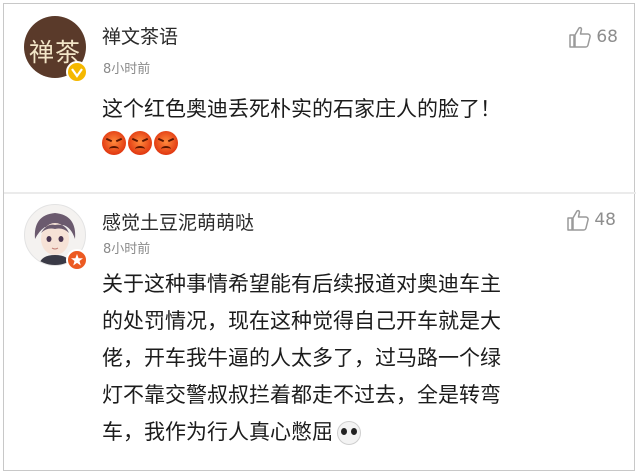  I want to click on comment-text-line: 关于这种事情希望能有后续报道对奥迪车主, so click(301, 284).